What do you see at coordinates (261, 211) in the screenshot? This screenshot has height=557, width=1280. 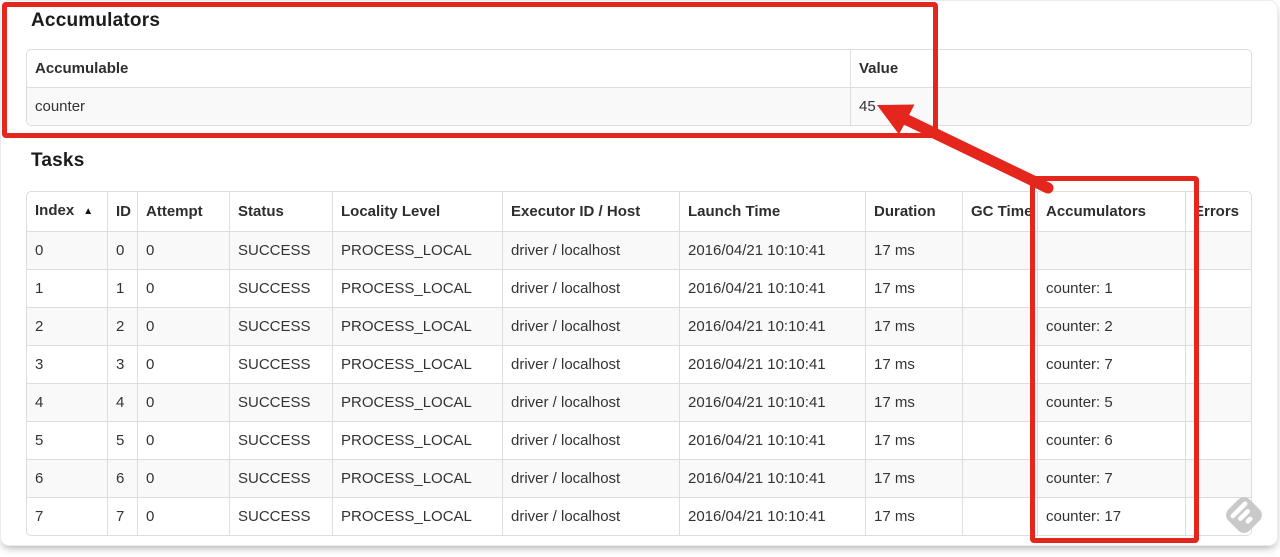 I see `column-header-label: Status` at bounding box center [261, 211].